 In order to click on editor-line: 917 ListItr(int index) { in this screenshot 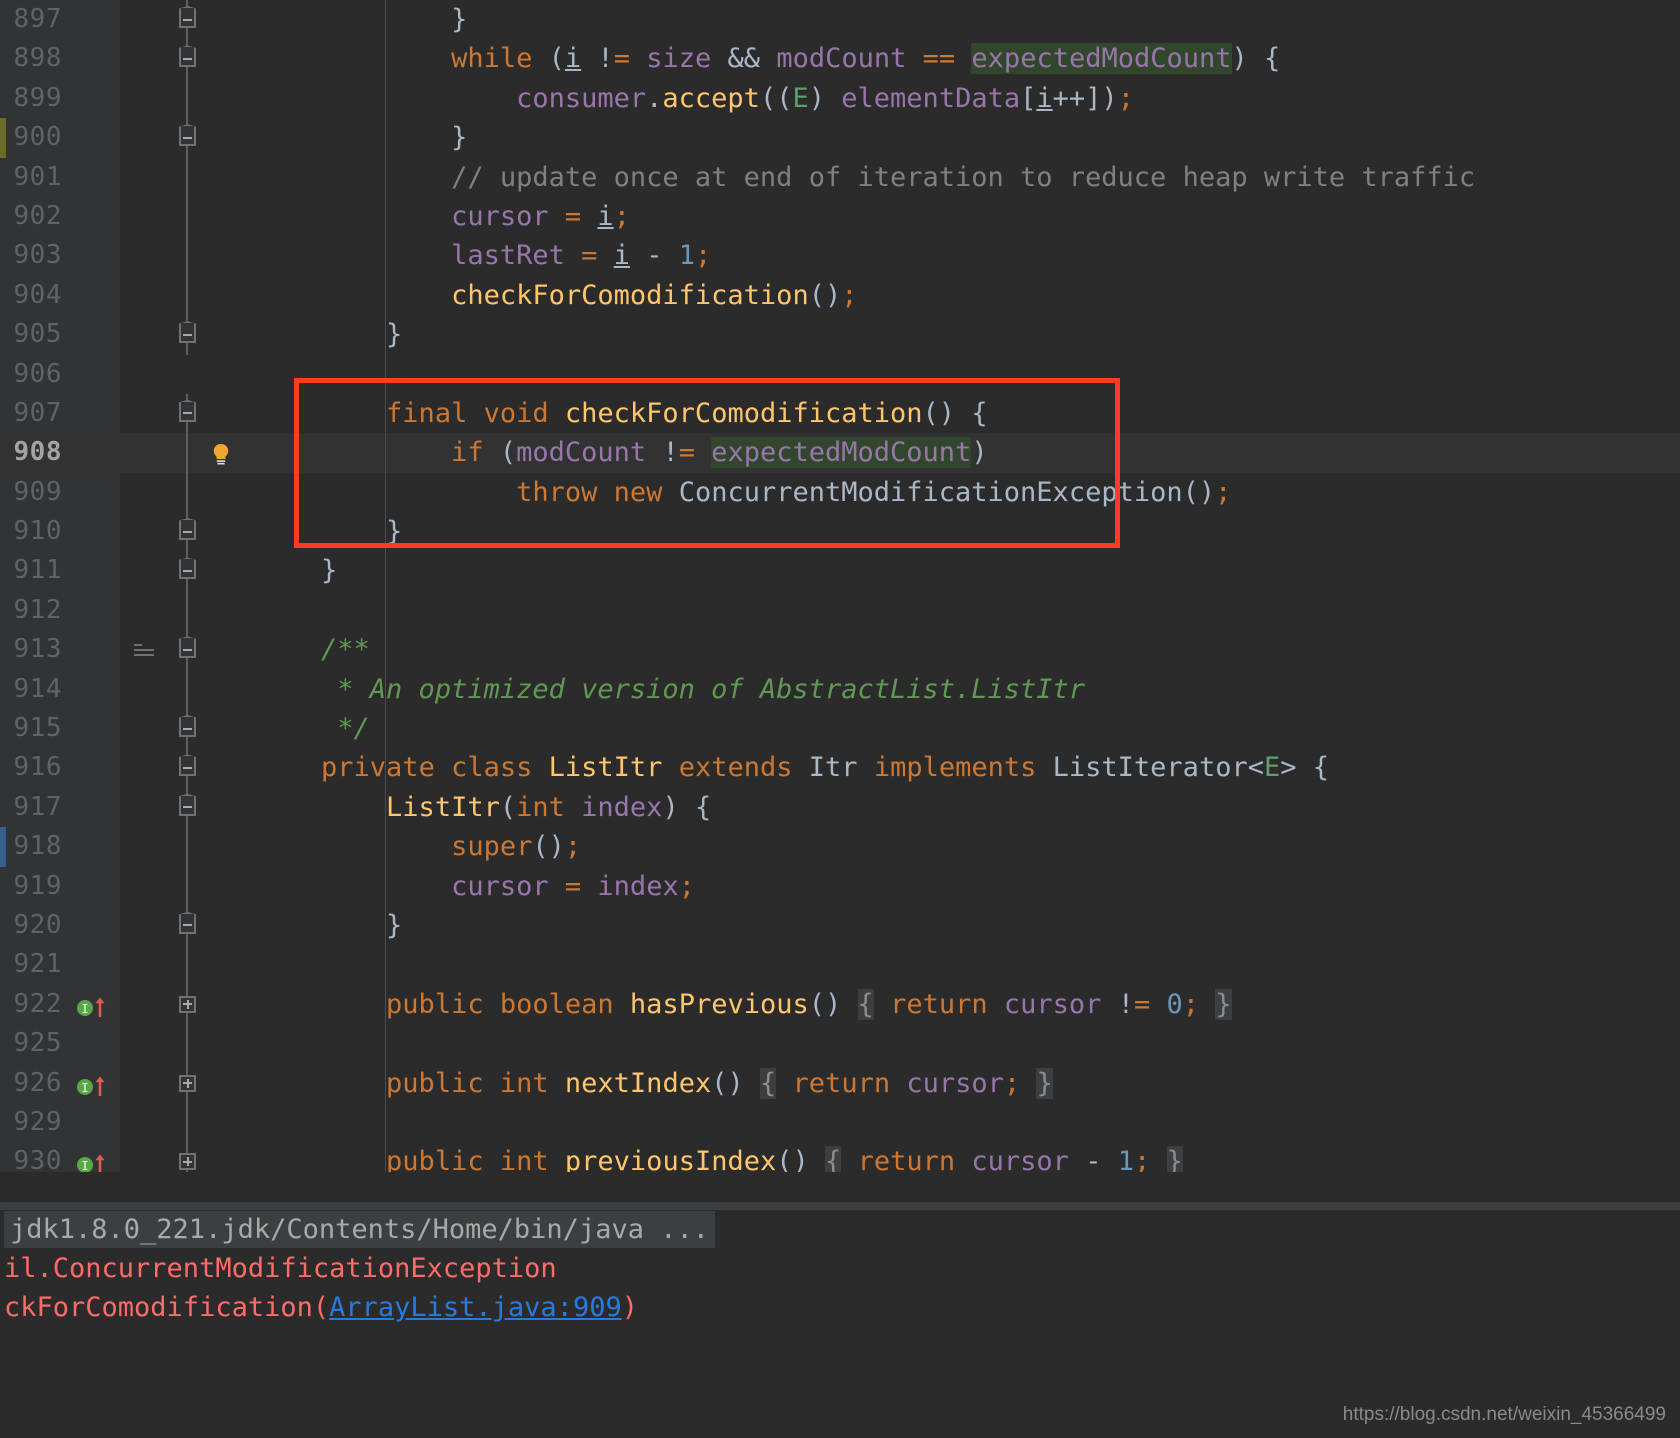, I will do `click(840, 807)`.